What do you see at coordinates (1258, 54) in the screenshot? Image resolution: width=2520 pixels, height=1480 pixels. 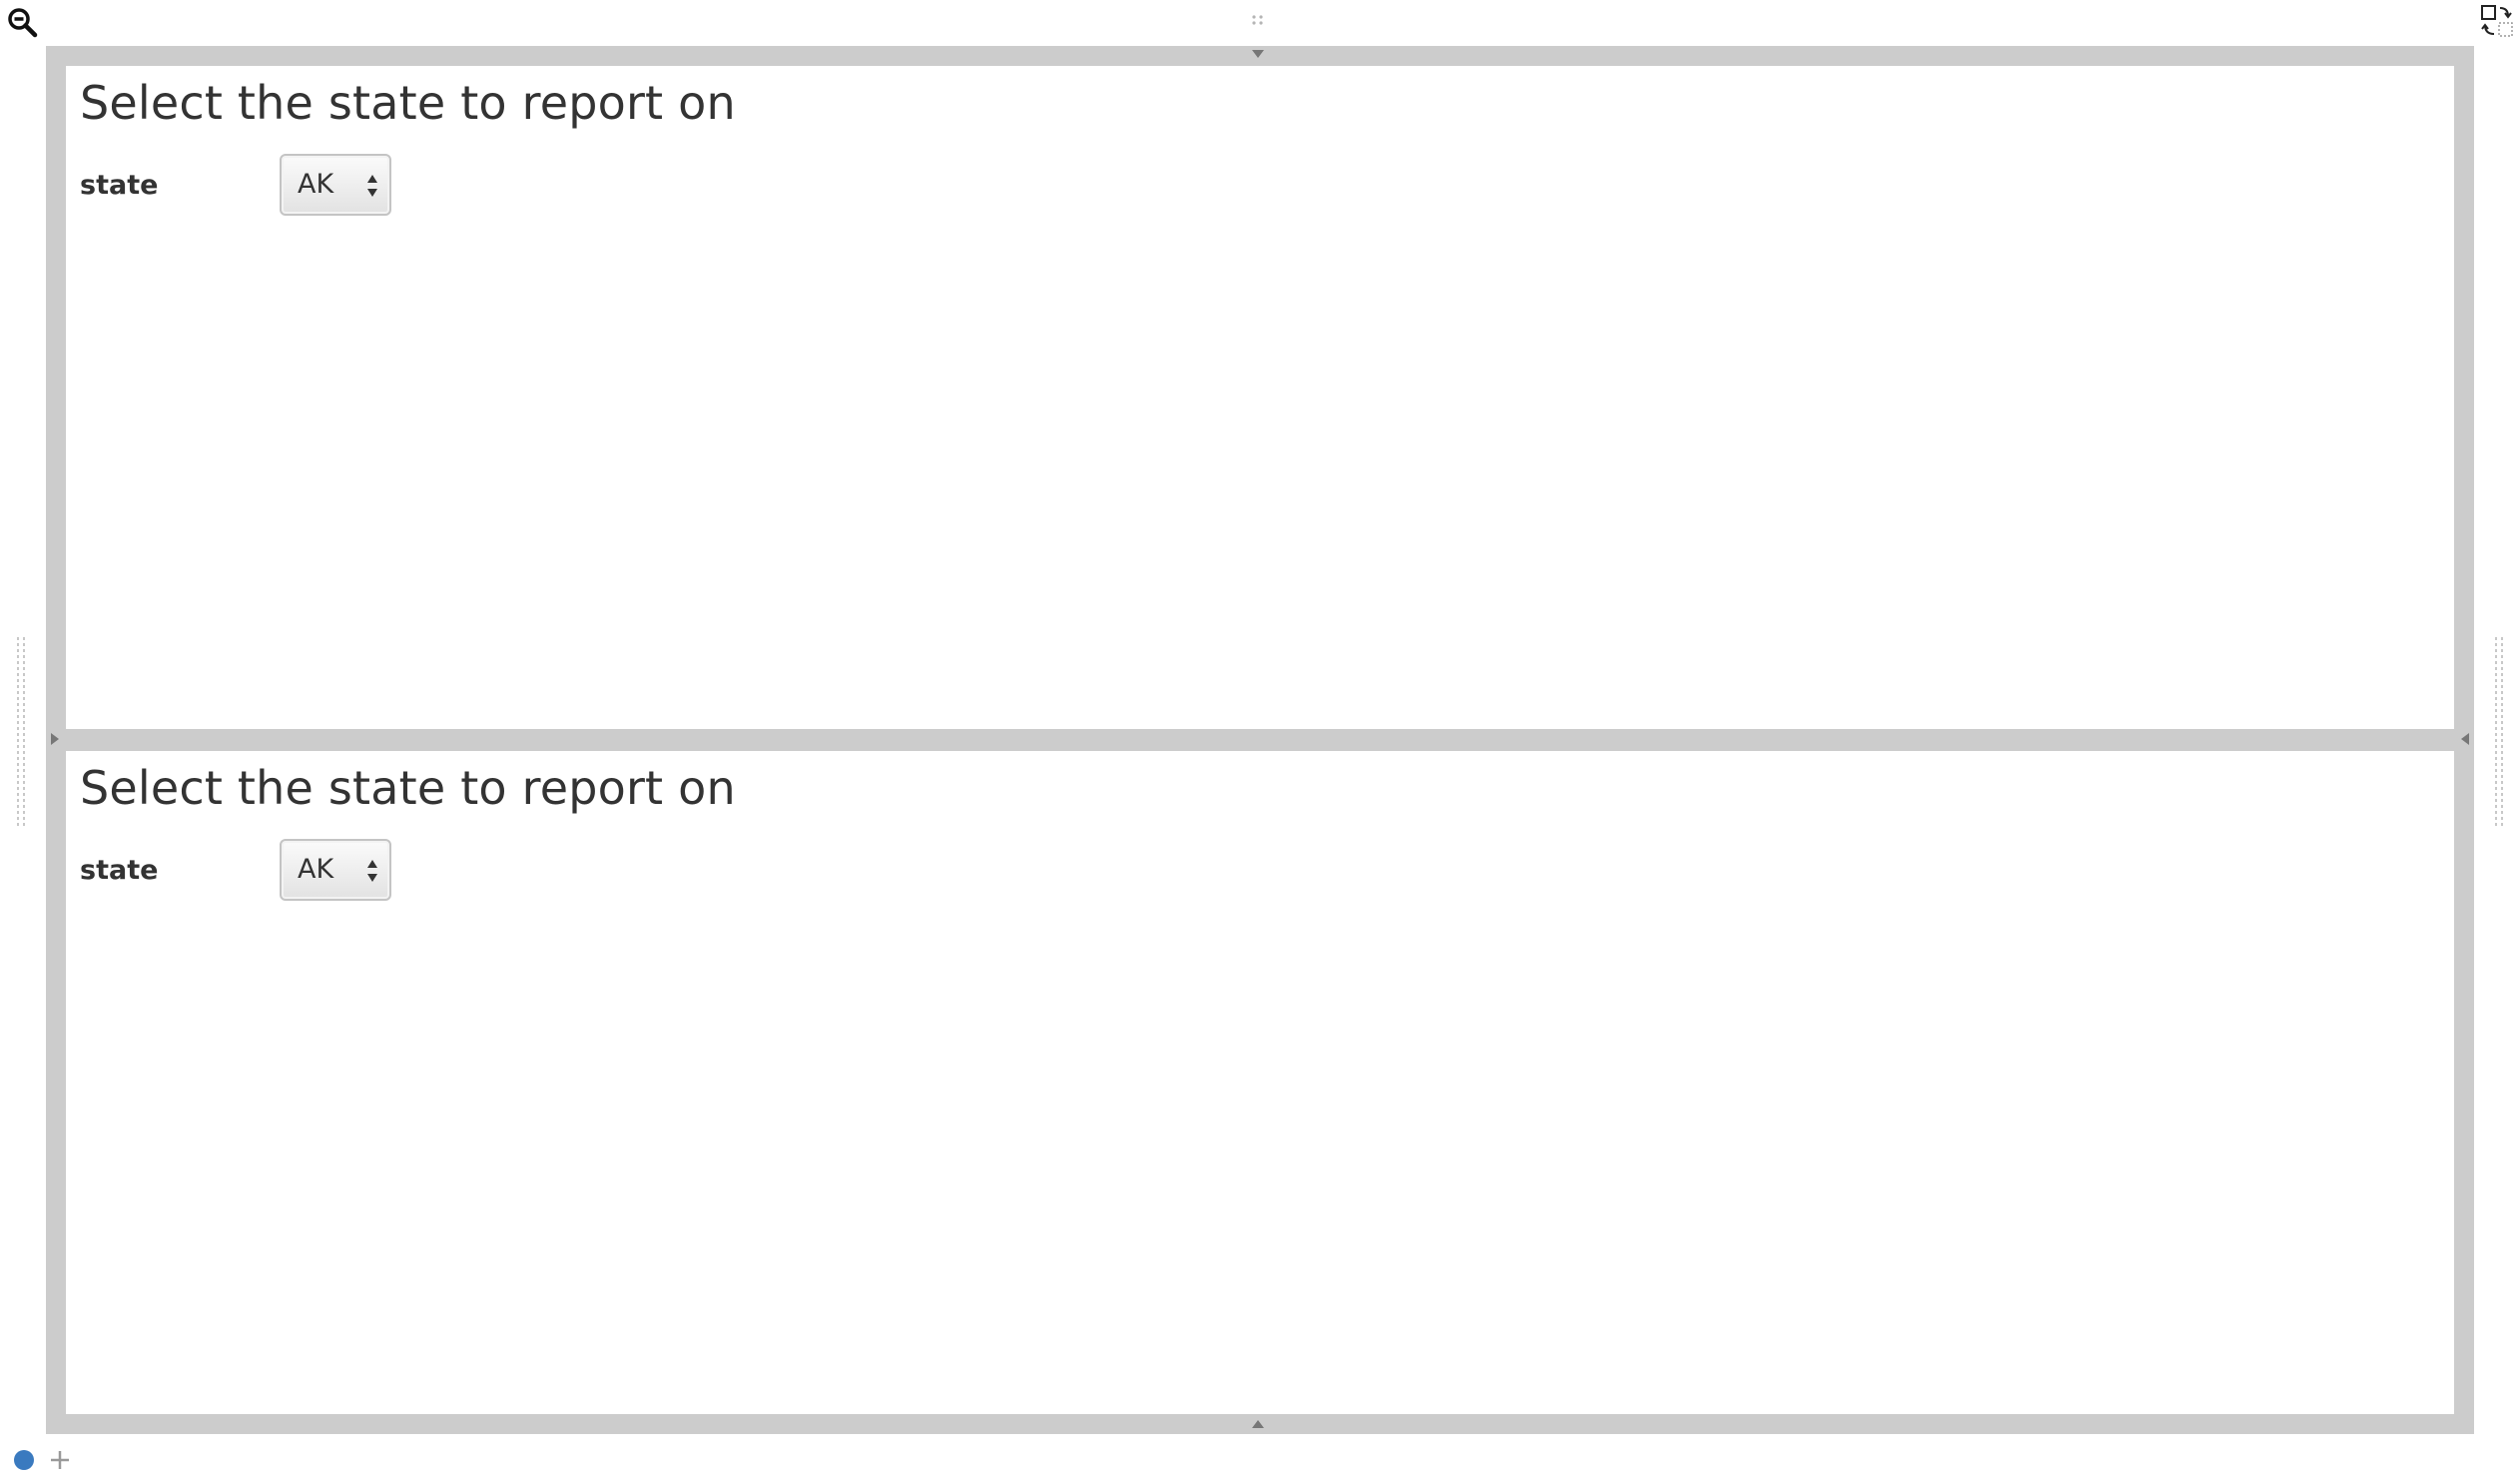 I see `collapse-down-arrow-icon` at bounding box center [1258, 54].